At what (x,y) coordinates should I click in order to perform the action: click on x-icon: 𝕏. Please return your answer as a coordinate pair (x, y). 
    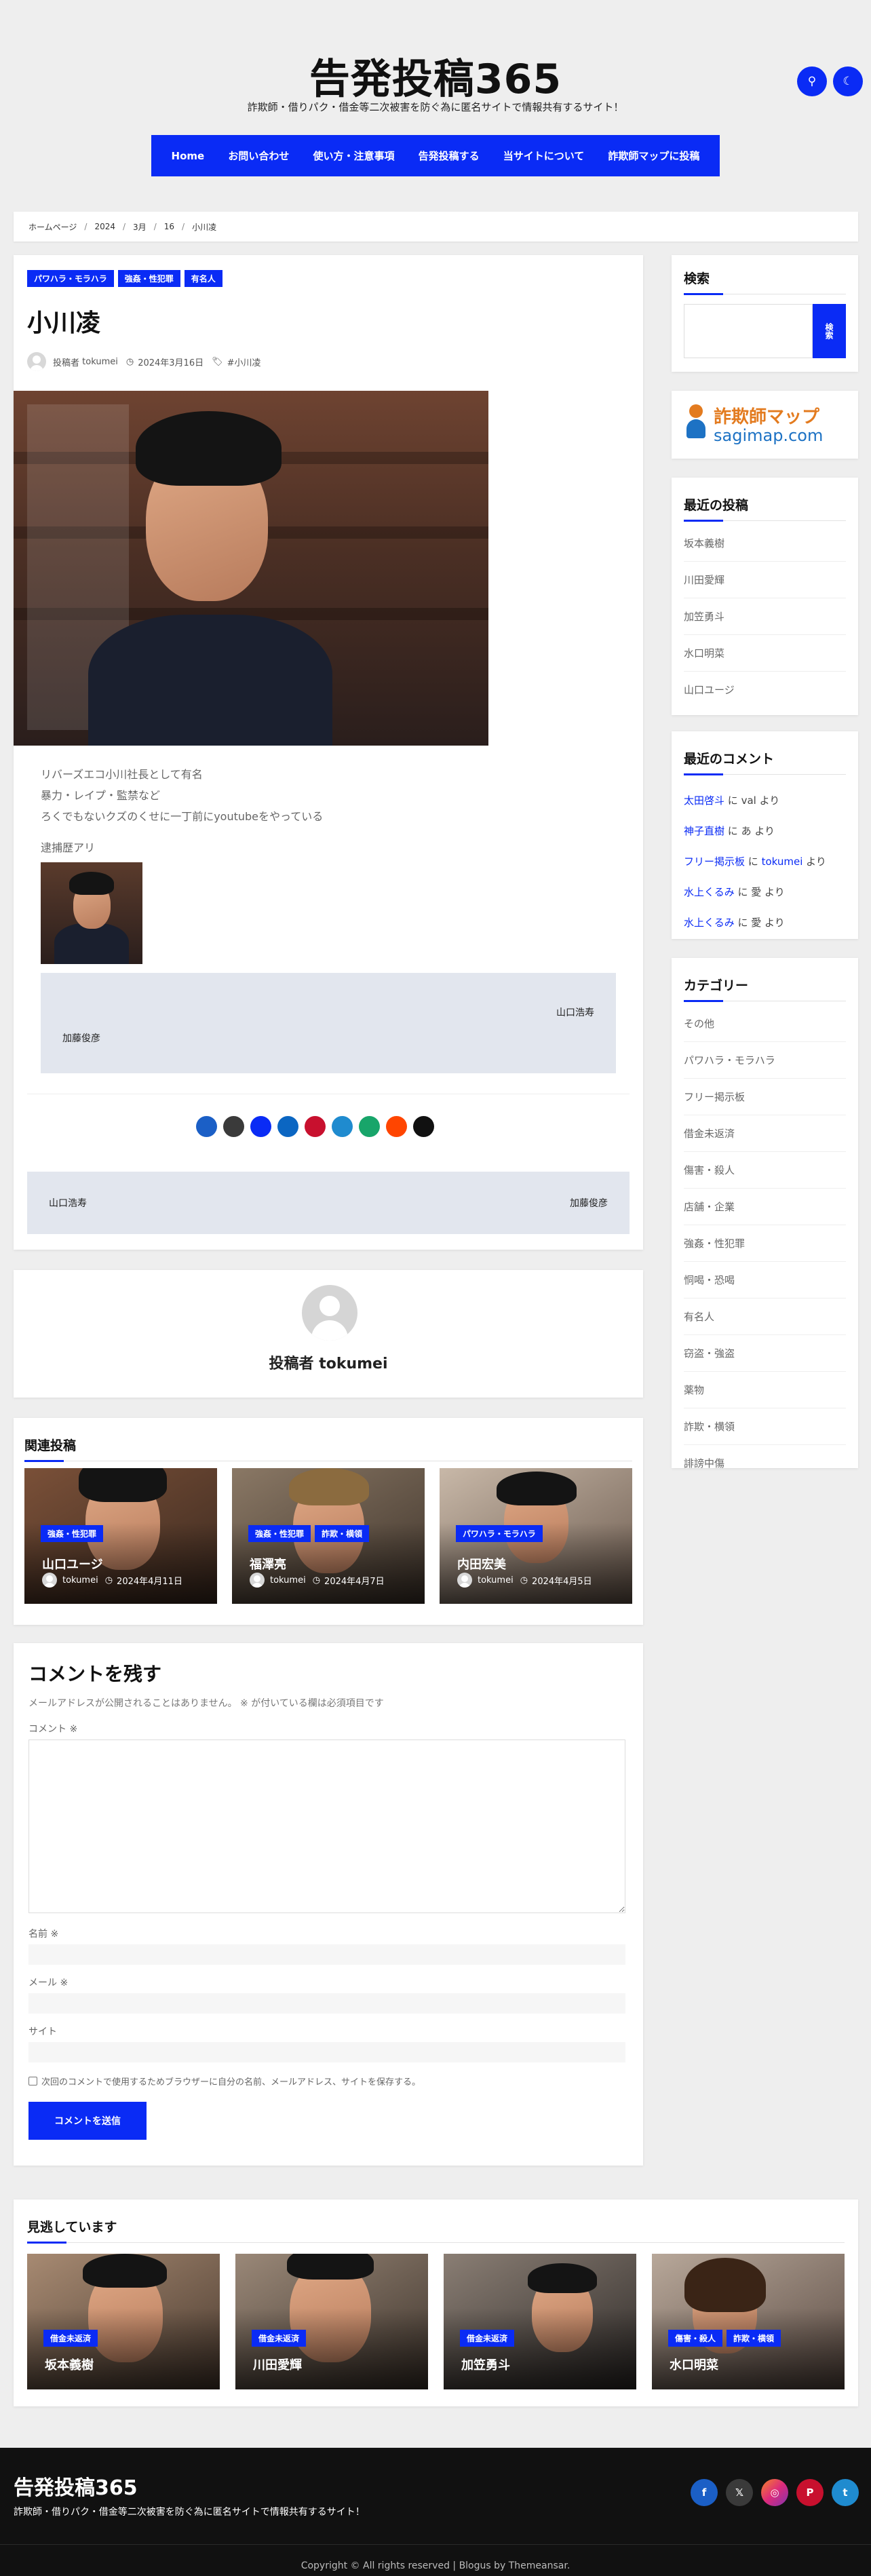
    Looking at the image, I should click on (739, 2492).